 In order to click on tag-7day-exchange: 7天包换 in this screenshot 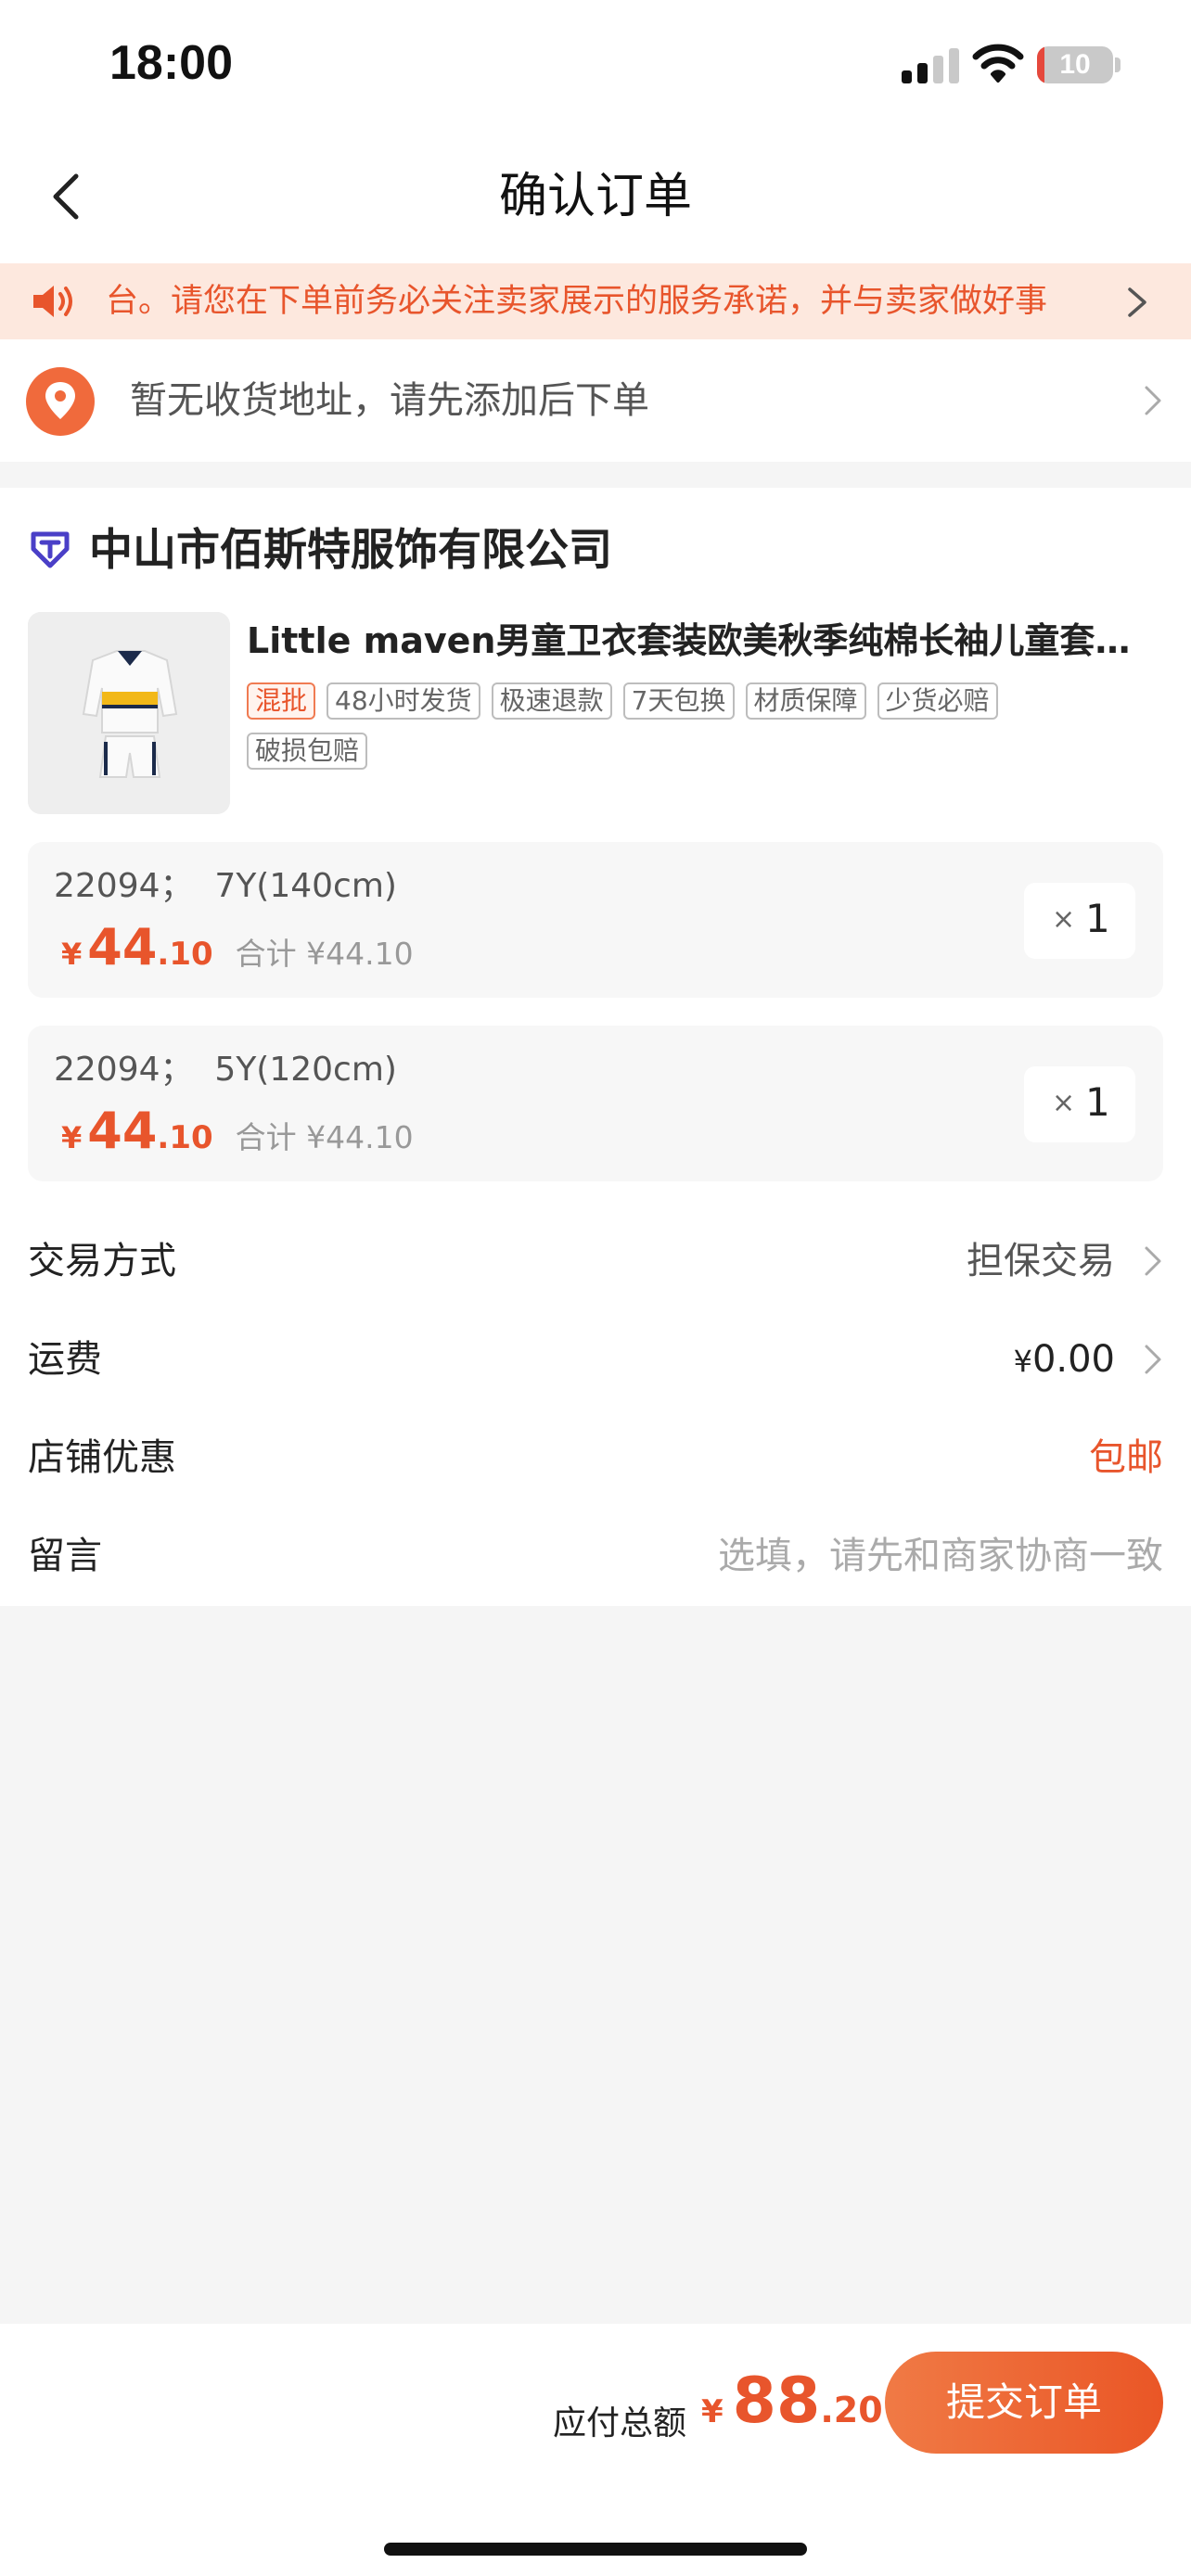, I will do `click(678, 701)`.